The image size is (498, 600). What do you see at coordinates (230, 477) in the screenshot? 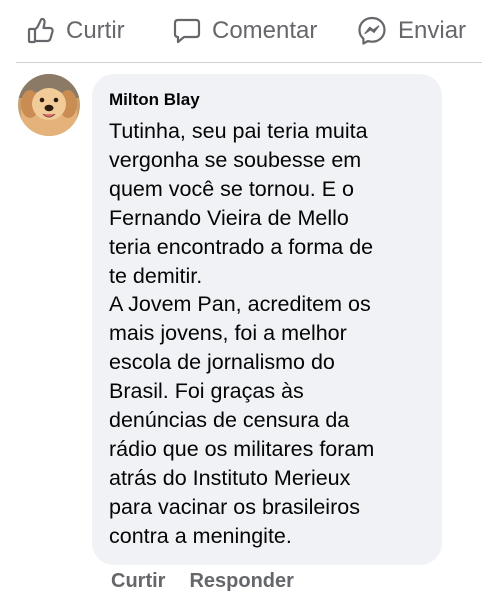
I see `comment-line: atrás do Instituto Merieux` at bounding box center [230, 477].